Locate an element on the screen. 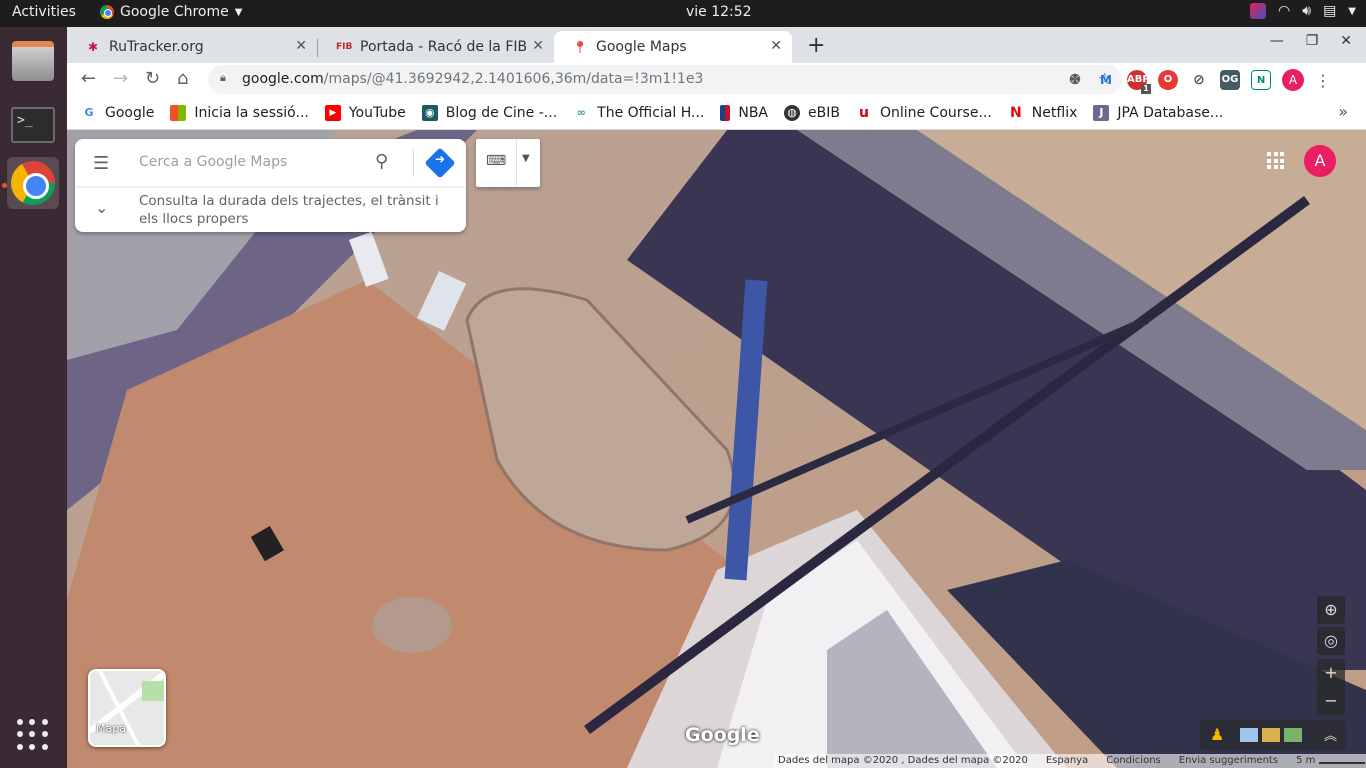 This screenshot has height=768, width=1366. extensions-bar: ❖ M ABP 1 O ⊘ OG N A ⋮ is located at coordinates (1198, 81).